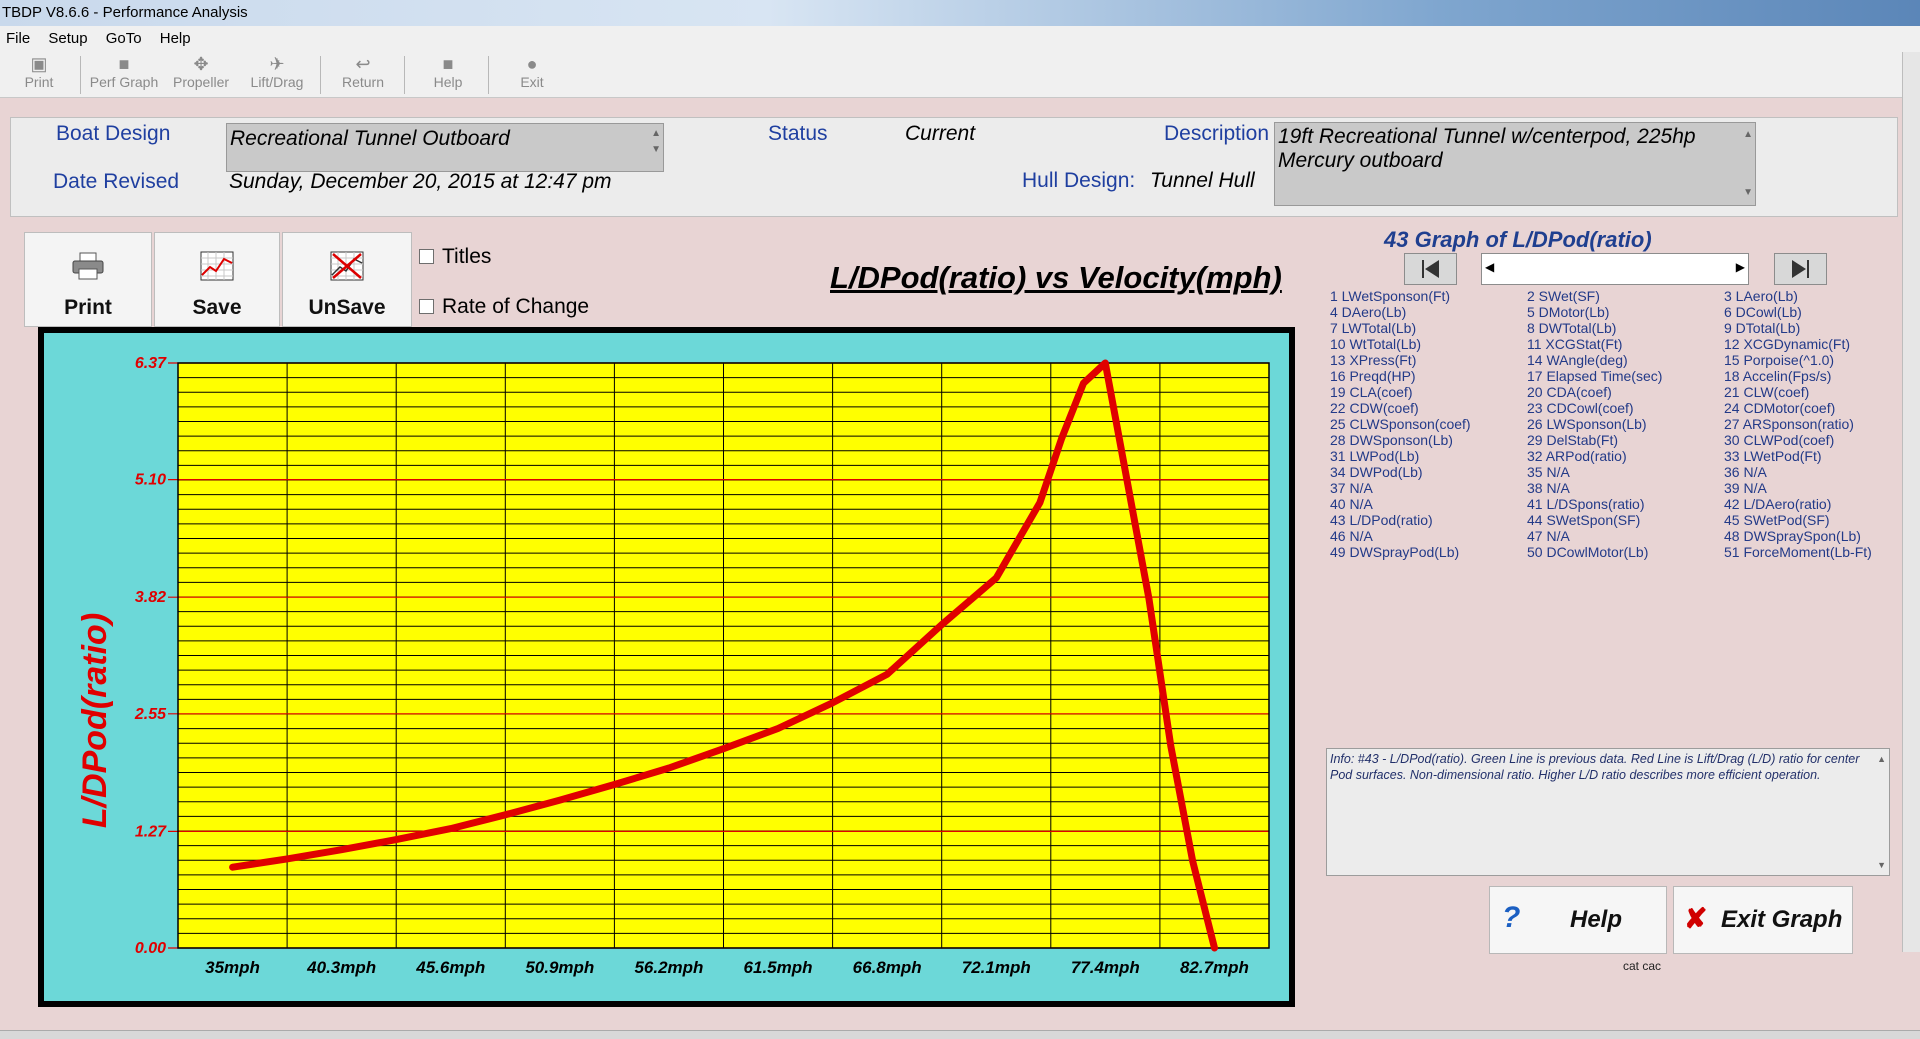 This screenshot has width=1920, height=1039. Describe the element at coordinates (1430, 269) in the screenshot. I see `first-graph-button` at that location.